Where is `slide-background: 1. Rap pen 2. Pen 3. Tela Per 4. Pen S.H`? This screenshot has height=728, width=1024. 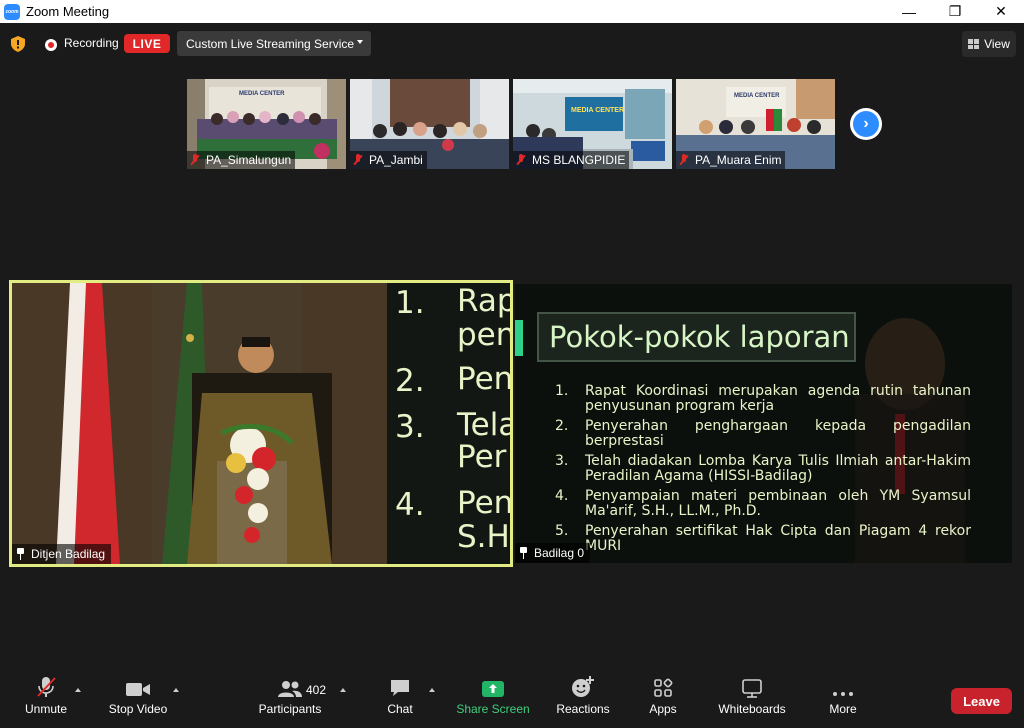 slide-background: 1. Rap pen 2. Pen 3. Tela Per 4. Pen S.H is located at coordinates (450, 423).